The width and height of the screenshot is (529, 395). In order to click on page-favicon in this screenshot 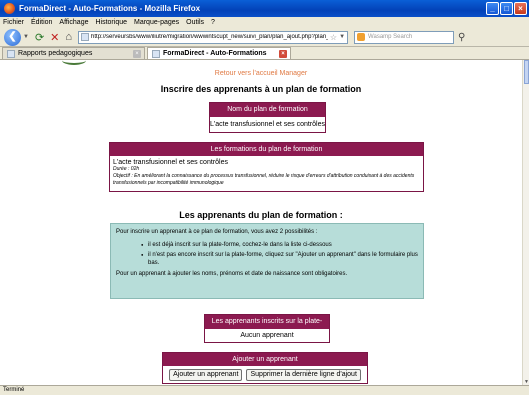, I will do `click(85, 37)`.